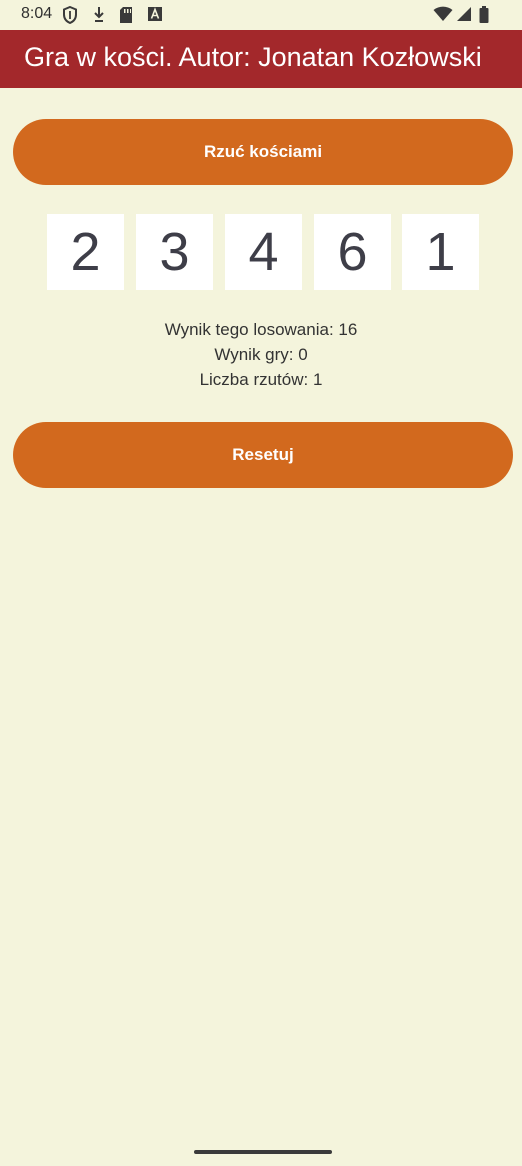 This screenshot has width=522, height=1166. I want to click on font-a-icon, so click(155, 16).